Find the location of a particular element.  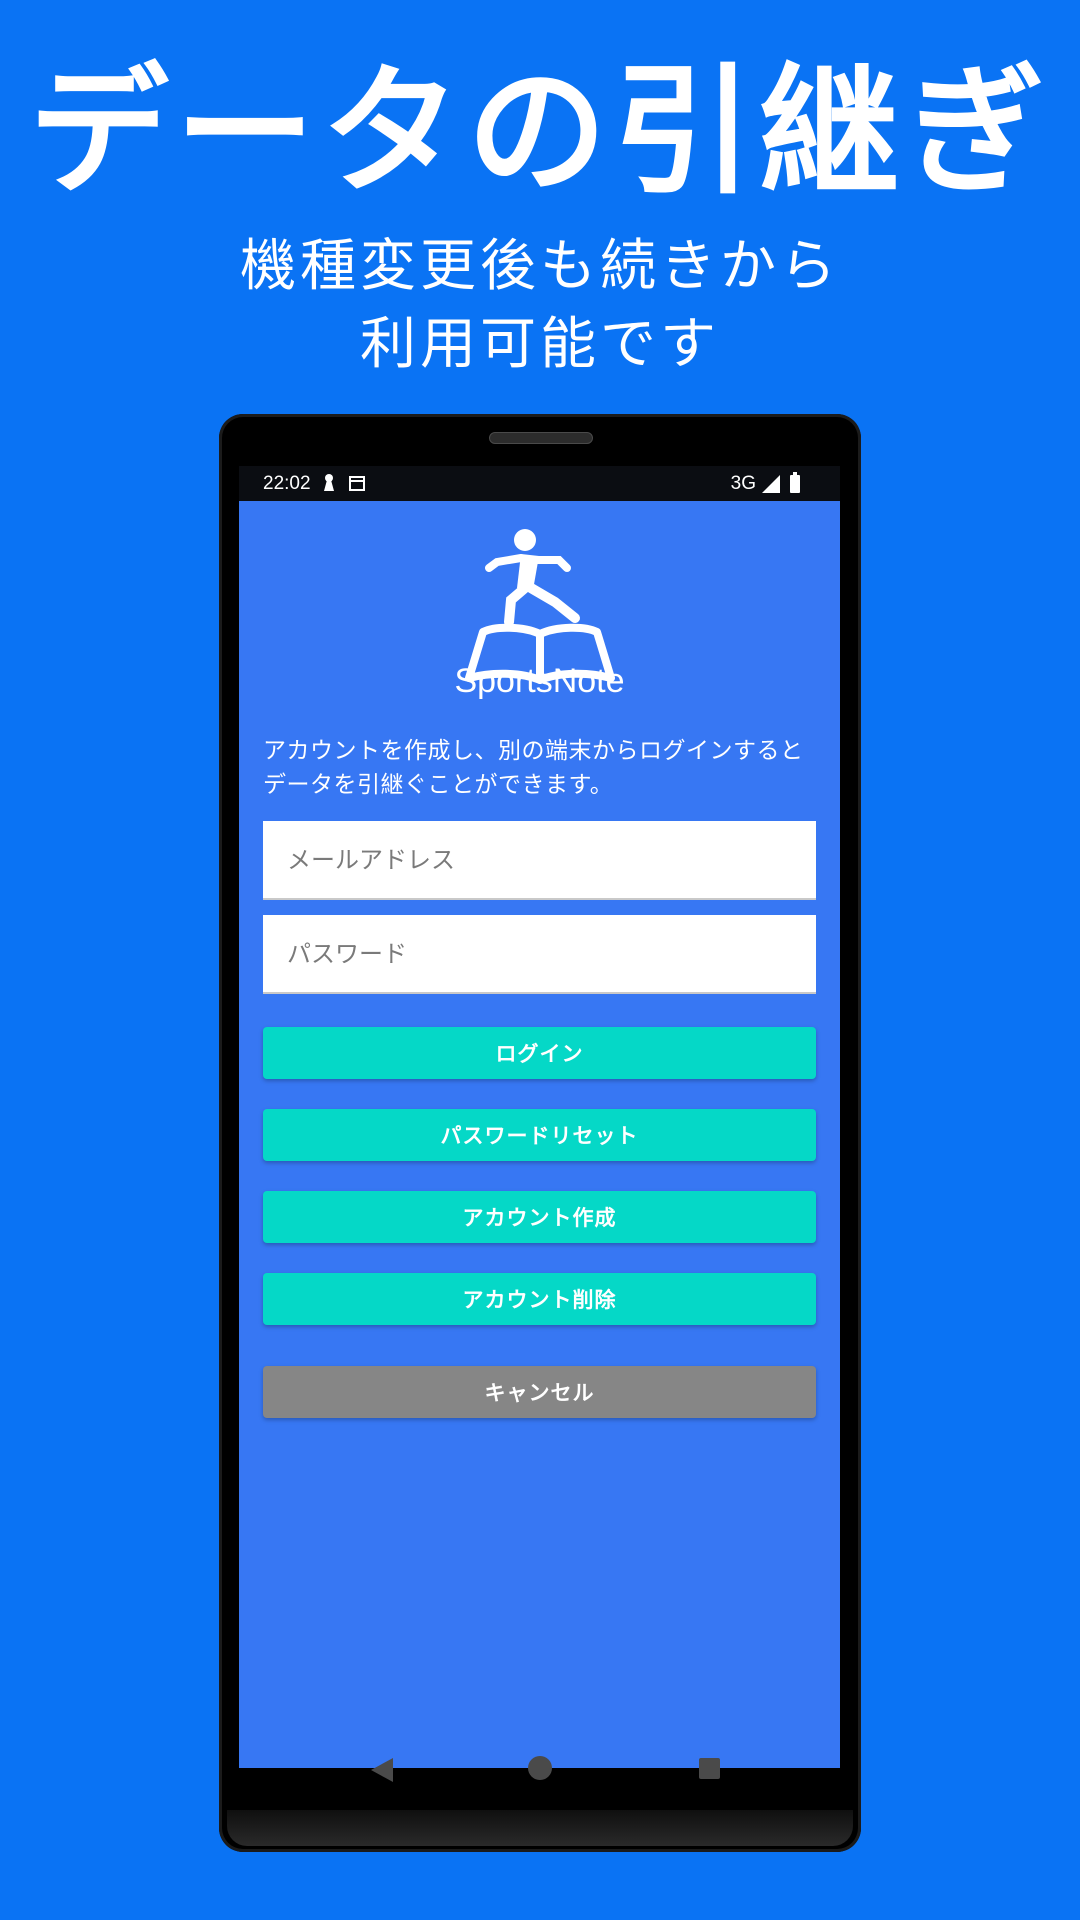

email-field is located at coordinates (539, 859).